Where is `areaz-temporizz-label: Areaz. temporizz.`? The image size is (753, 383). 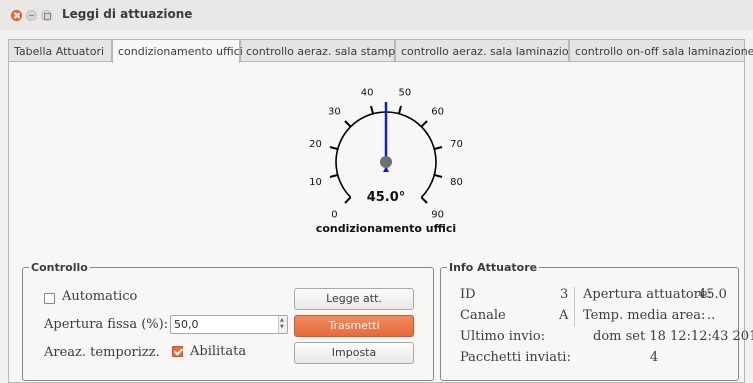
areaz-temporizz-label: Areaz. temporizz. is located at coordinates (102, 352).